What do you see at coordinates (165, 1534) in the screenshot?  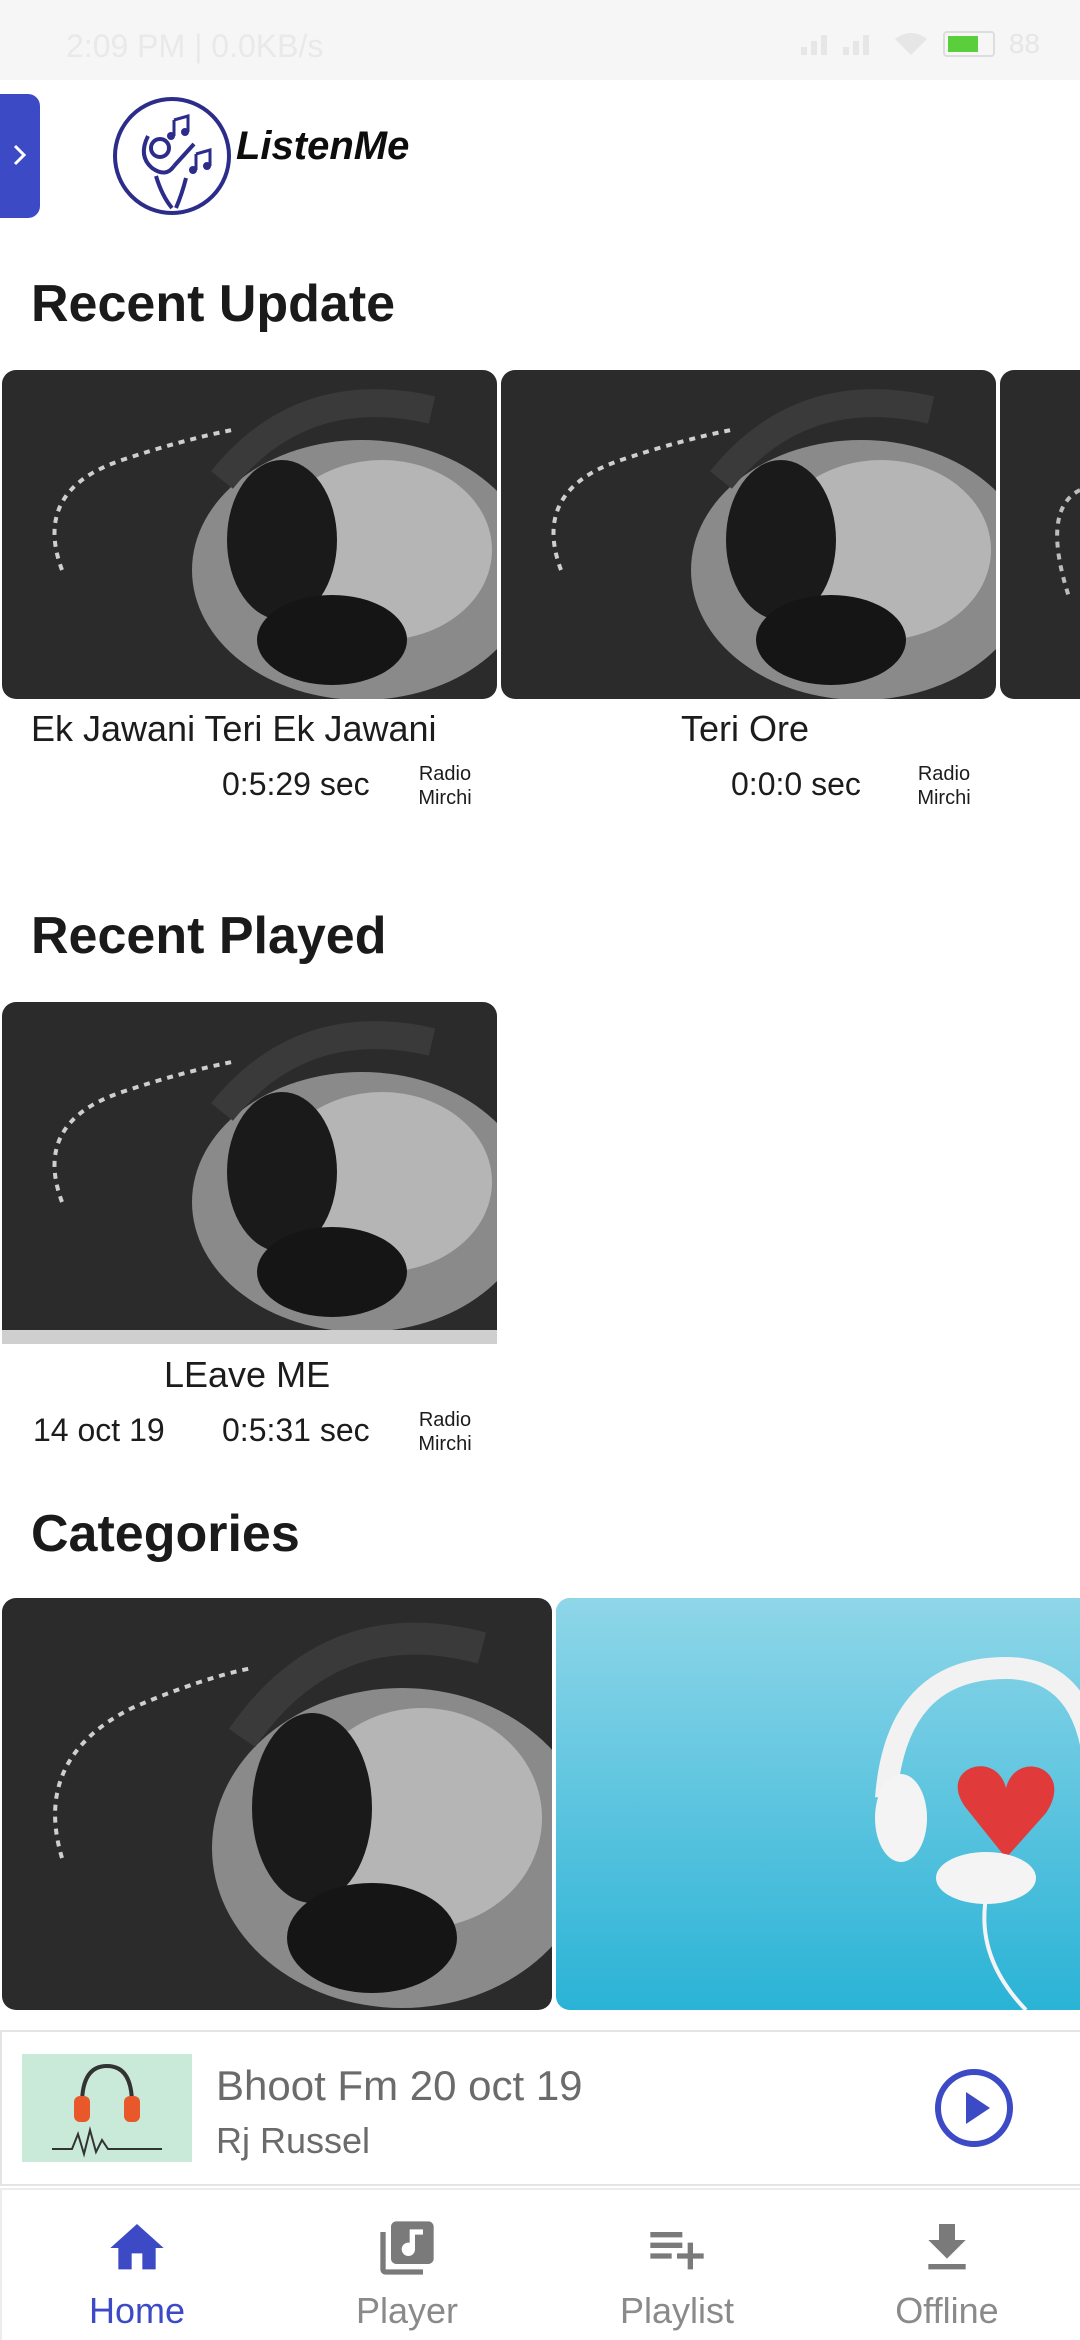 I see `section-title-categories: Categories` at bounding box center [165, 1534].